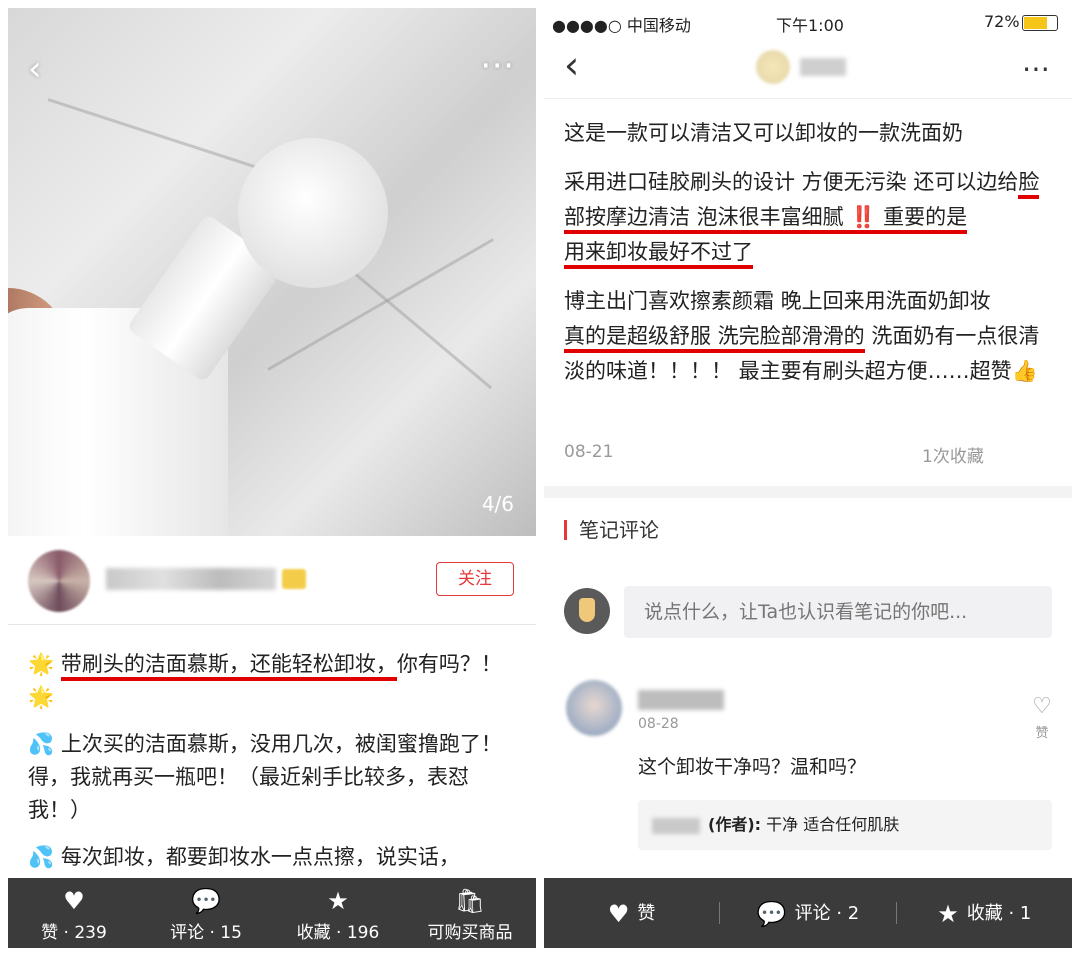 The image size is (1080, 956). I want to click on image-counter: 4/6, so click(497, 504).